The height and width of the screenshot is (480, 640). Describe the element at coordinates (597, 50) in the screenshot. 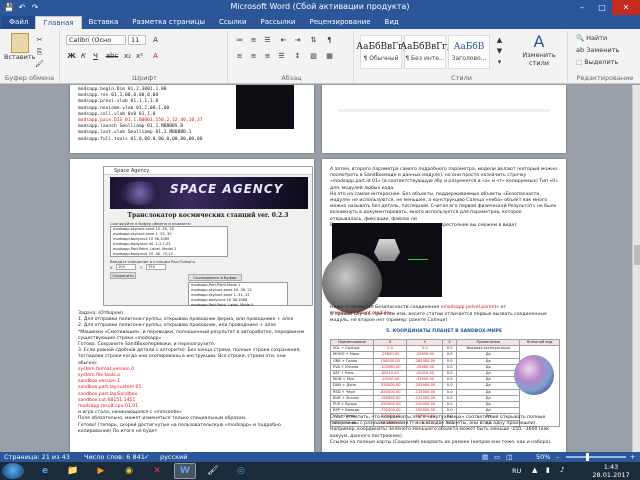

I see `replace-button: ab Заменить` at that location.